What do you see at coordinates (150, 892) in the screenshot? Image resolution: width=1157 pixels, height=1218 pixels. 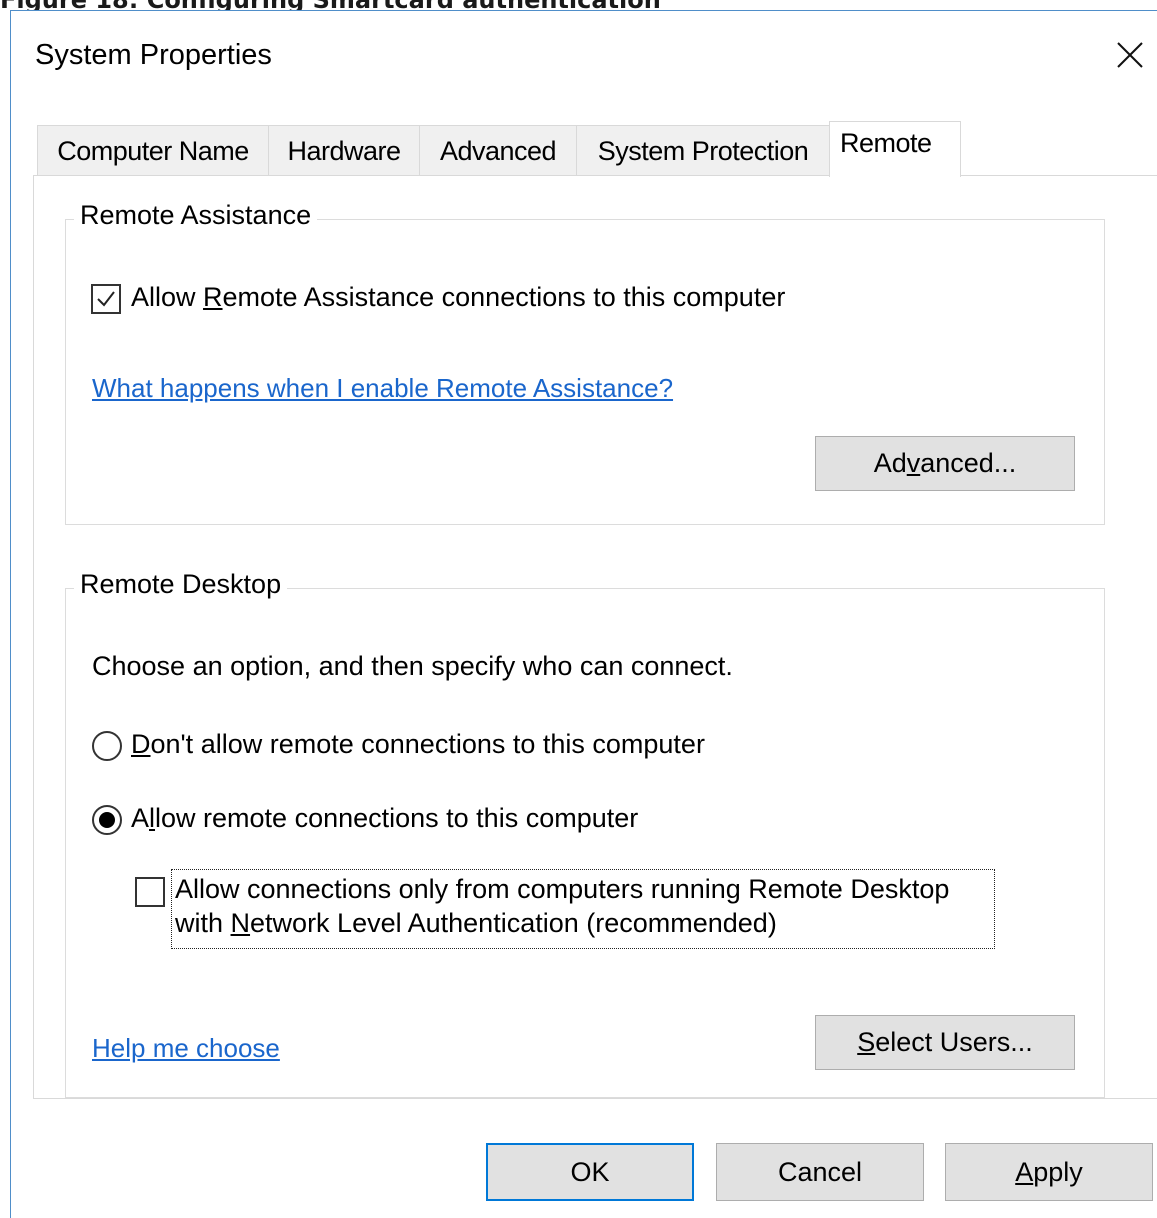 I see `nla-checkbox` at bounding box center [150, 892].